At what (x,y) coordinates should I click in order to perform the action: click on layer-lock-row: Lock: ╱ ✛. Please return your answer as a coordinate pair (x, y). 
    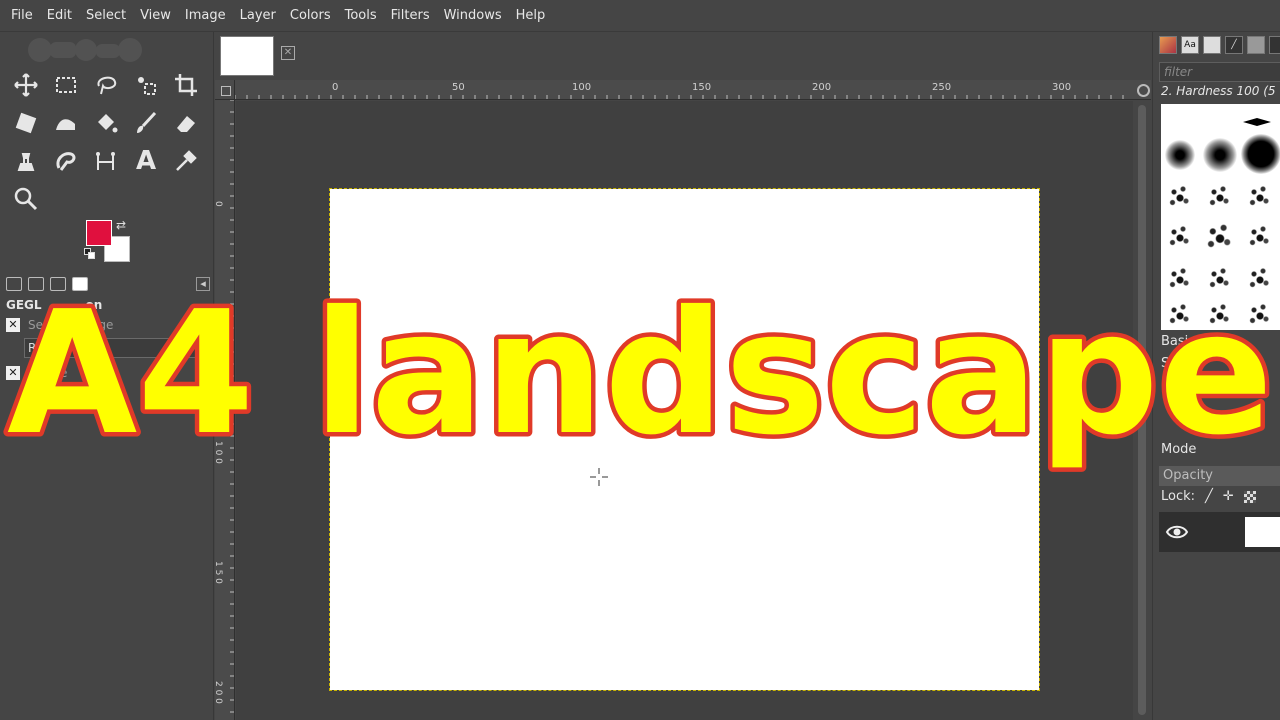
    Looking at the image, I should click on (1208, 496).